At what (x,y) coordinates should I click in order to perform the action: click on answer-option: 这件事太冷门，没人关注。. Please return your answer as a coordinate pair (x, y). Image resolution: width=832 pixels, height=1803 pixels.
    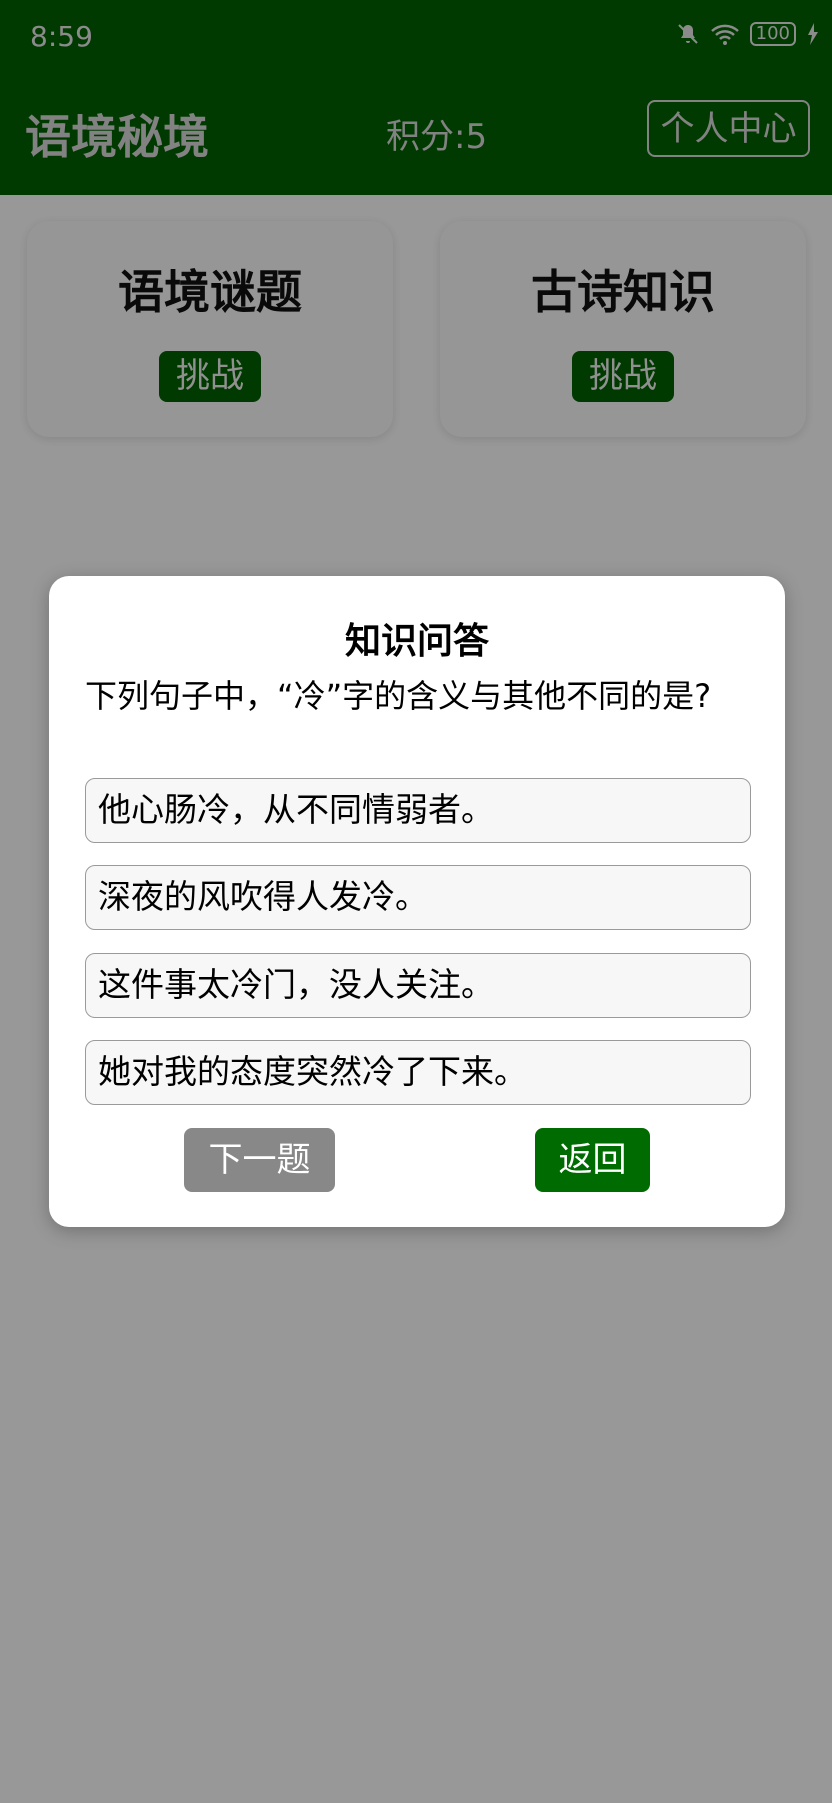
    Looking at the image, I should click on (418, 985).